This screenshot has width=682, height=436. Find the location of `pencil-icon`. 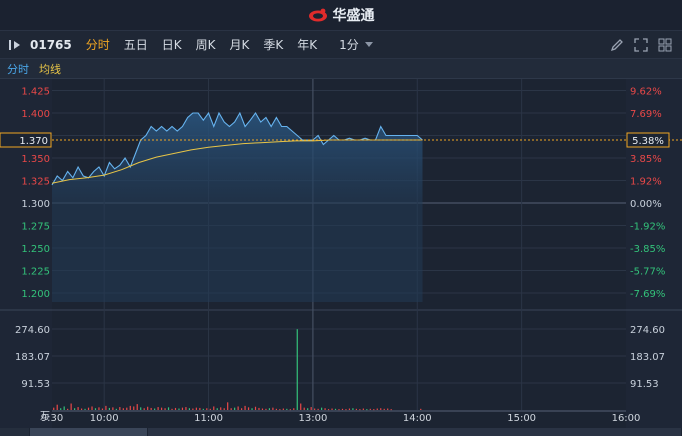

pencil-icon is located at coordinates (617, 45).